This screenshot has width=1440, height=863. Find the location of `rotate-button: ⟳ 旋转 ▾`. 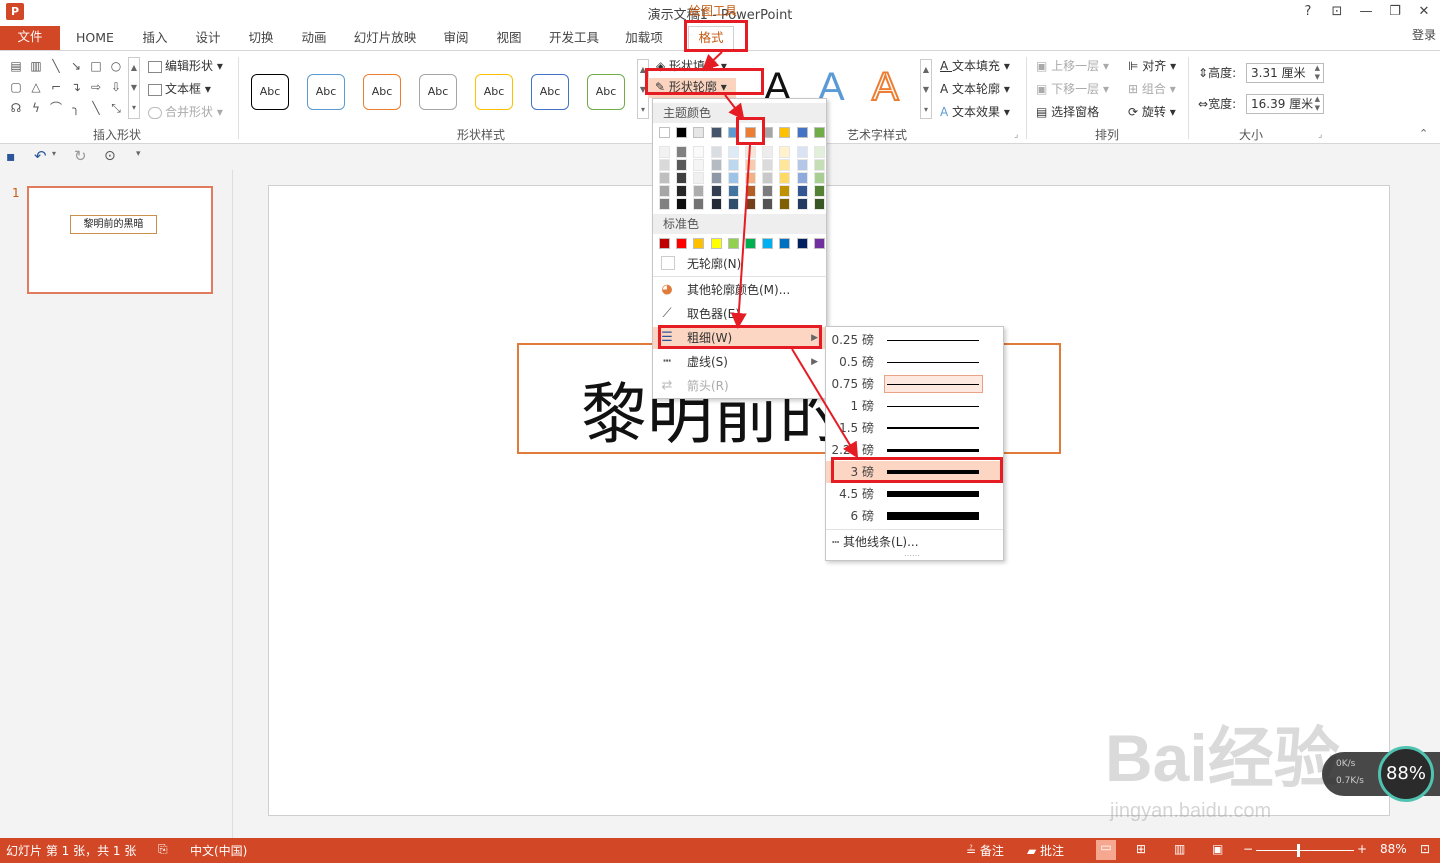

rotate-button: ⟳ 旋转 ▾ is located at coordinates (1152, 111).